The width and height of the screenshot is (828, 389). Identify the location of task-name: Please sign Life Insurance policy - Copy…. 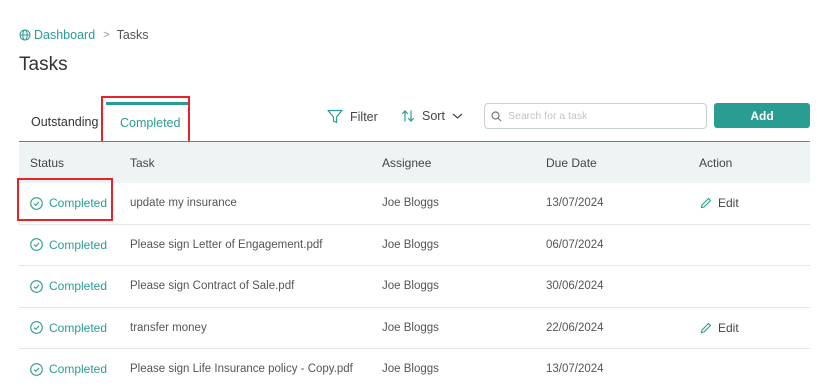
(241, 369).